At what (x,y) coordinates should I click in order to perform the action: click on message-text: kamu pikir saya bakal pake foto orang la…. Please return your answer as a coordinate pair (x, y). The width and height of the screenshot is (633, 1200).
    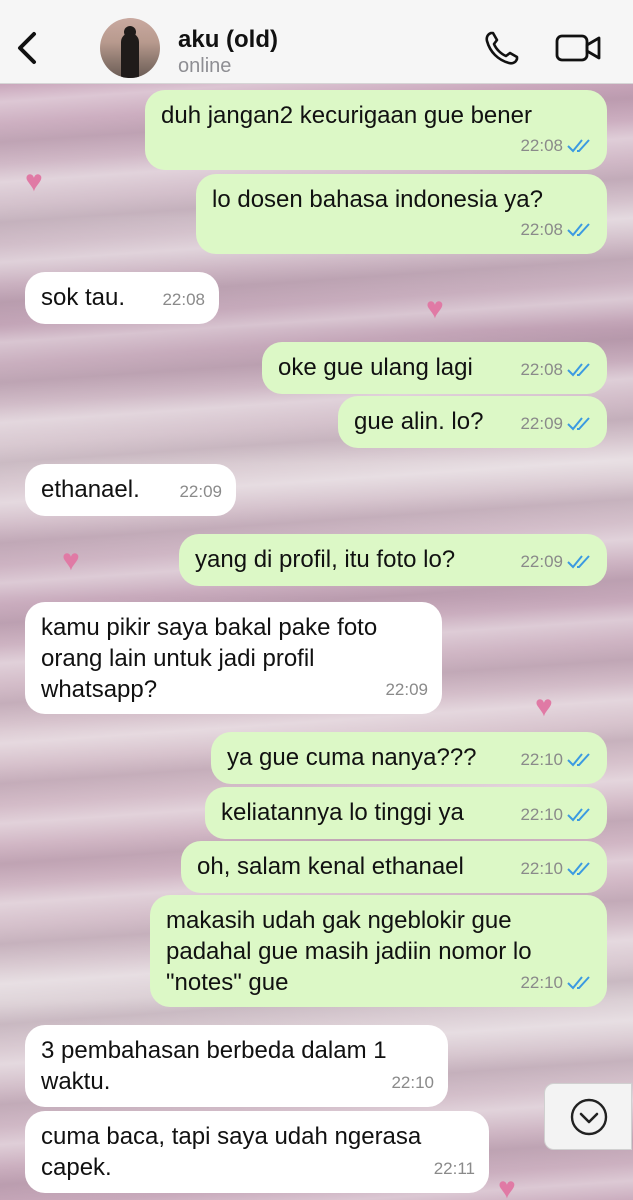
    Looking at the image, I should click on (209, 658).